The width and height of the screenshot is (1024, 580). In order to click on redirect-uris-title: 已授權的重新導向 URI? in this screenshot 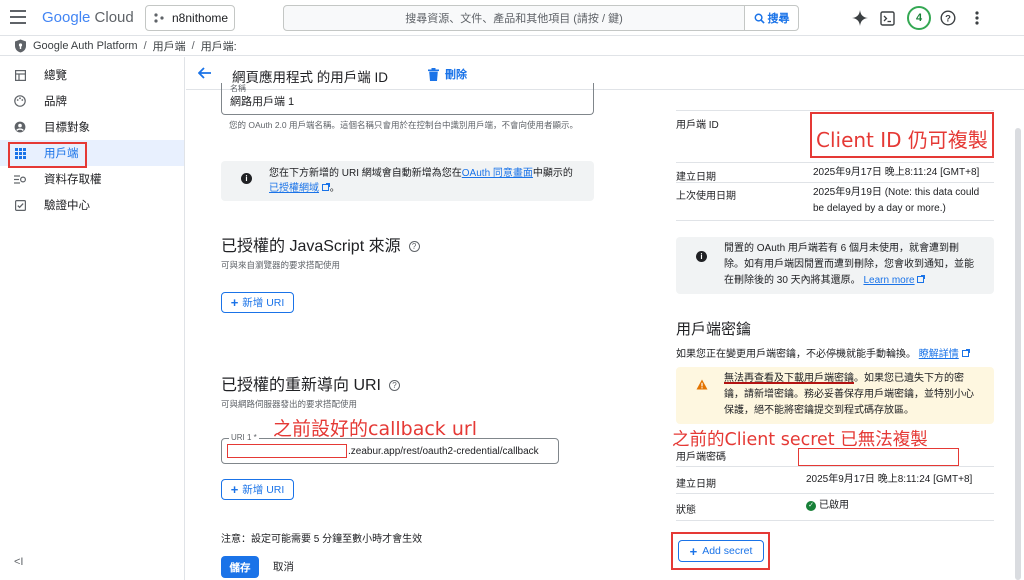, I will do `click(311, 383)`.